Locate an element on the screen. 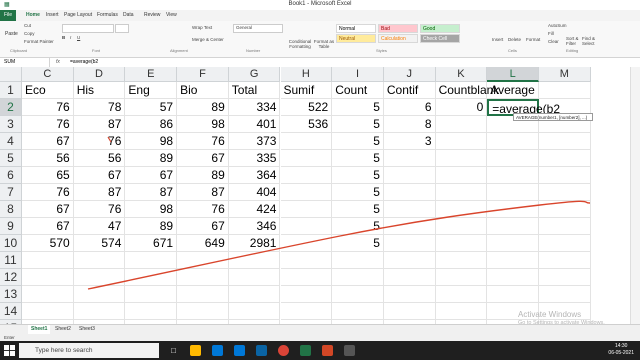  cell-l1: Average is located at coordinates (513, 90).